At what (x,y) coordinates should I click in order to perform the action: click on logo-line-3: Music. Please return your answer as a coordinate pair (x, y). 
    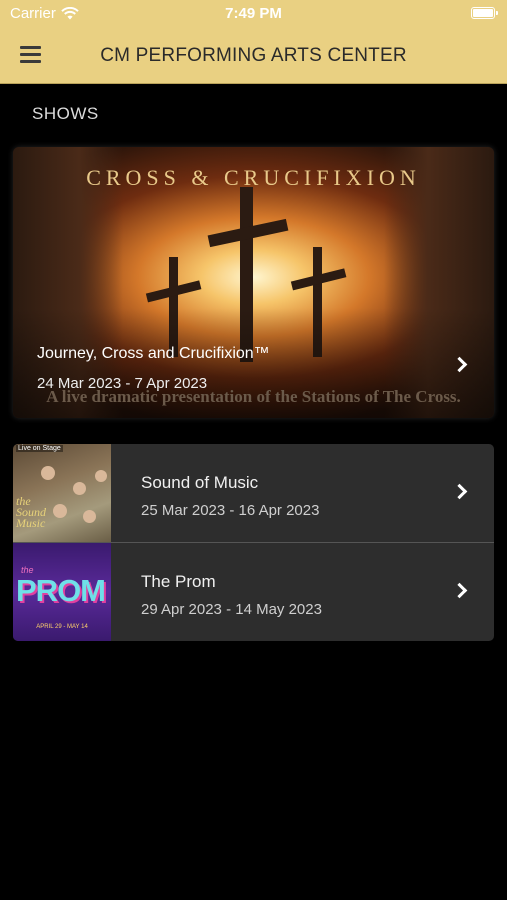
    Looking at the image, I should click on (31, 523).